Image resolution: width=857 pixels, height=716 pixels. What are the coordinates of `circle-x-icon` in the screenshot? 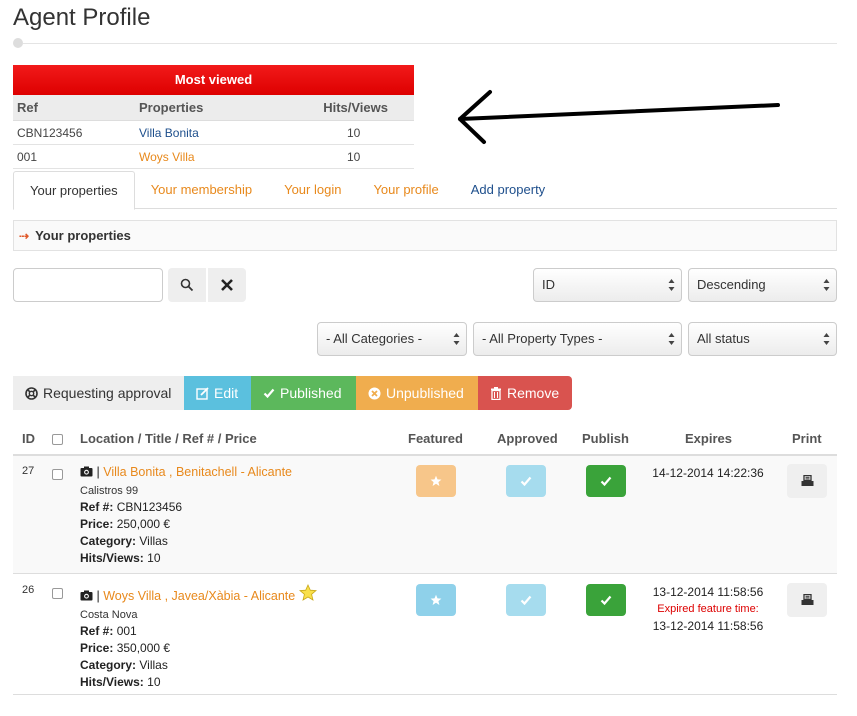 It's located at (374, 393).